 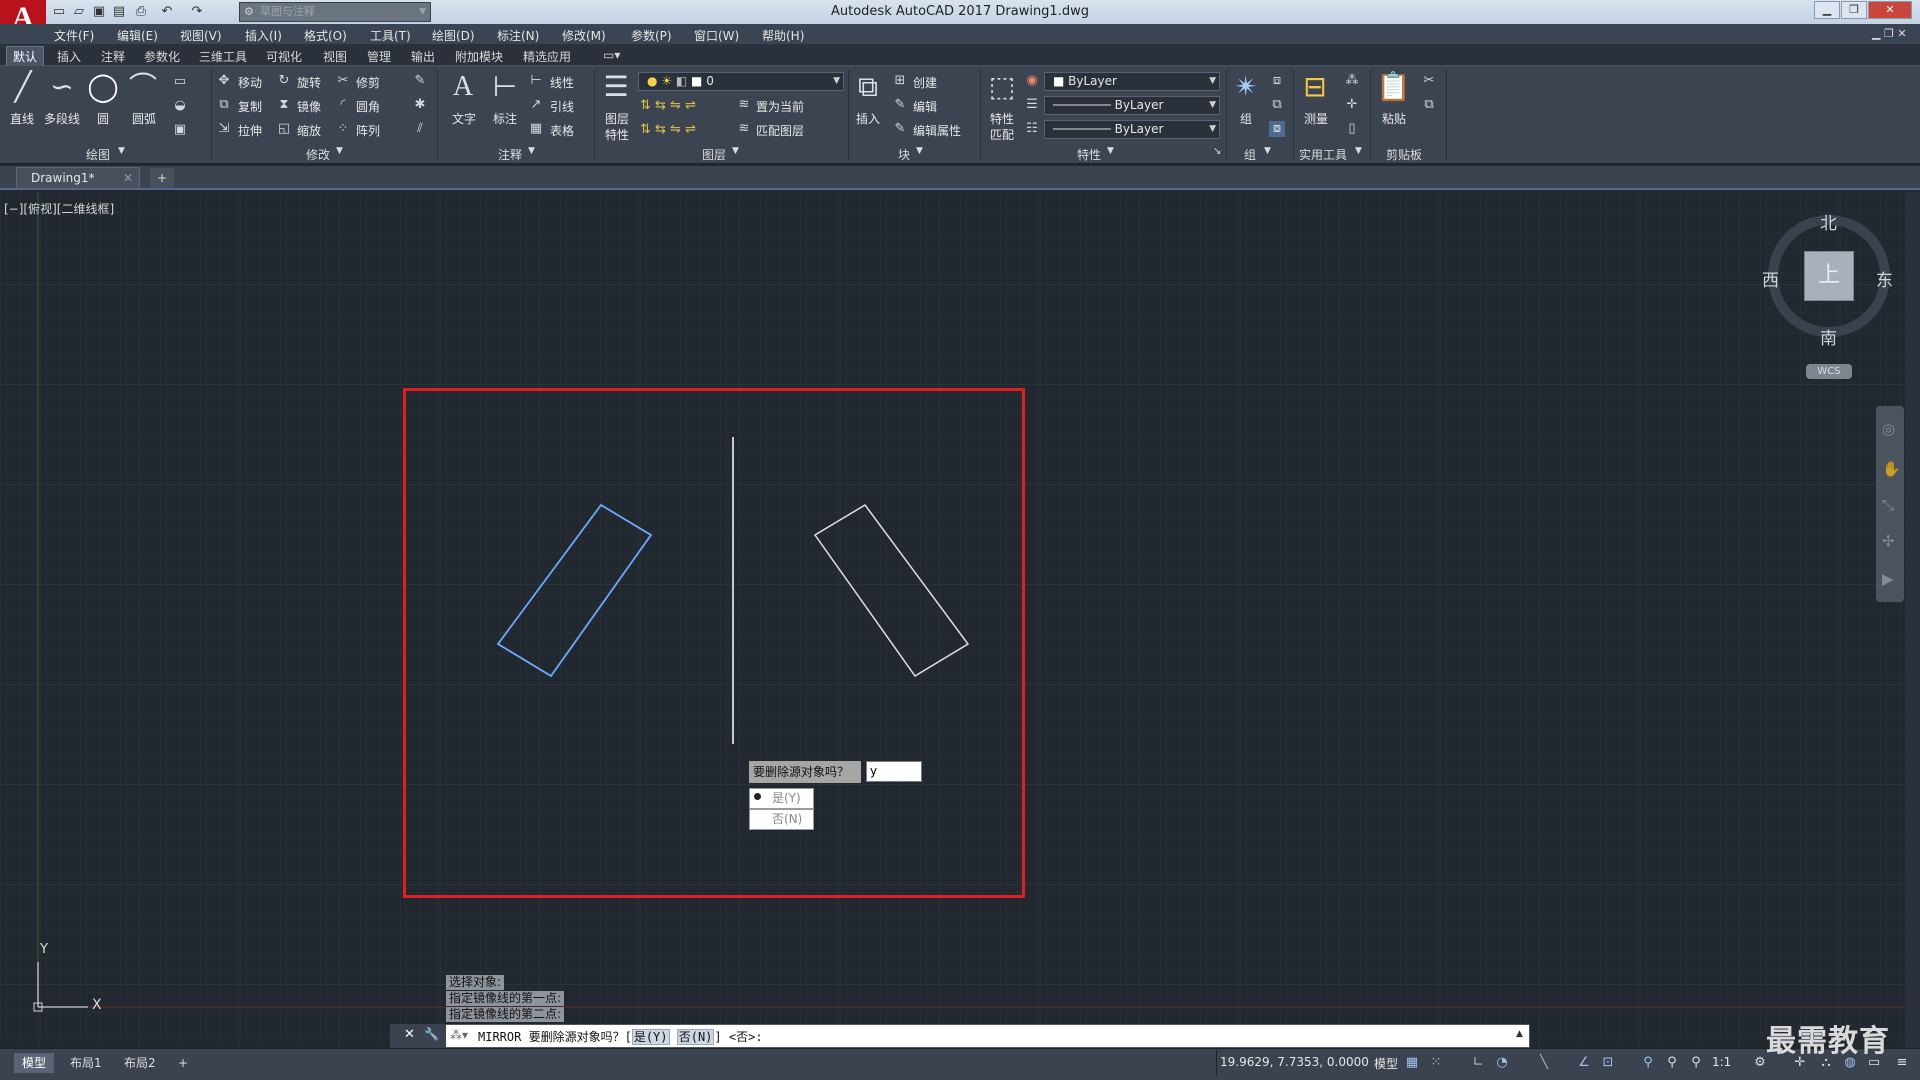 I want to click on annotation-scale-icon: ⚲, so click(x=1696, y=1063).